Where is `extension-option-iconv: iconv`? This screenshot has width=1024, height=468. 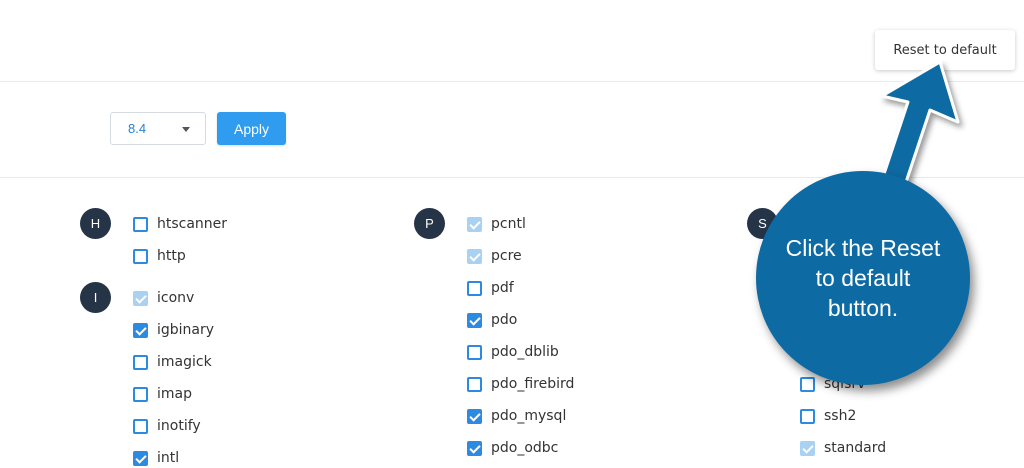 extension-option-iconv: iconv is located at coordinates (163, 298).